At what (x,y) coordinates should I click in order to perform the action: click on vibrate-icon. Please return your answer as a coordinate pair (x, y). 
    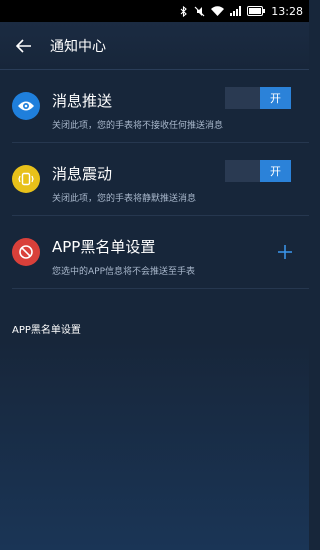
    Looking at the image, I should click on (26, 179).